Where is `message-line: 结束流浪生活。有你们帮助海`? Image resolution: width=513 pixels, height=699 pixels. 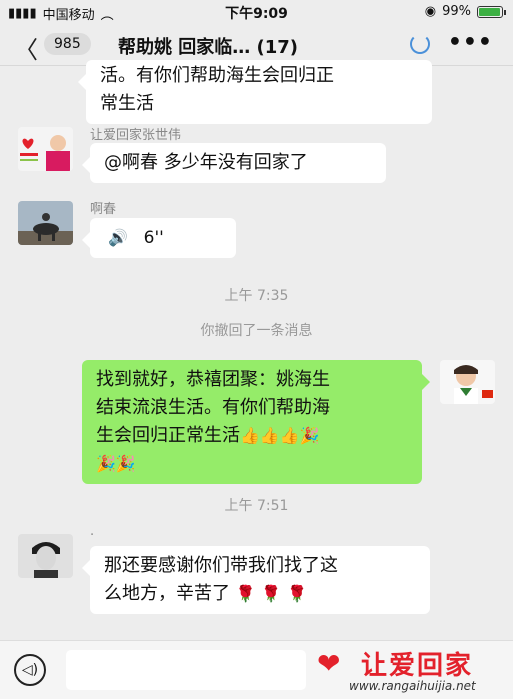
message-line: 结束流浪生活。有你们帮助海 is located at coordinates (213, 407).